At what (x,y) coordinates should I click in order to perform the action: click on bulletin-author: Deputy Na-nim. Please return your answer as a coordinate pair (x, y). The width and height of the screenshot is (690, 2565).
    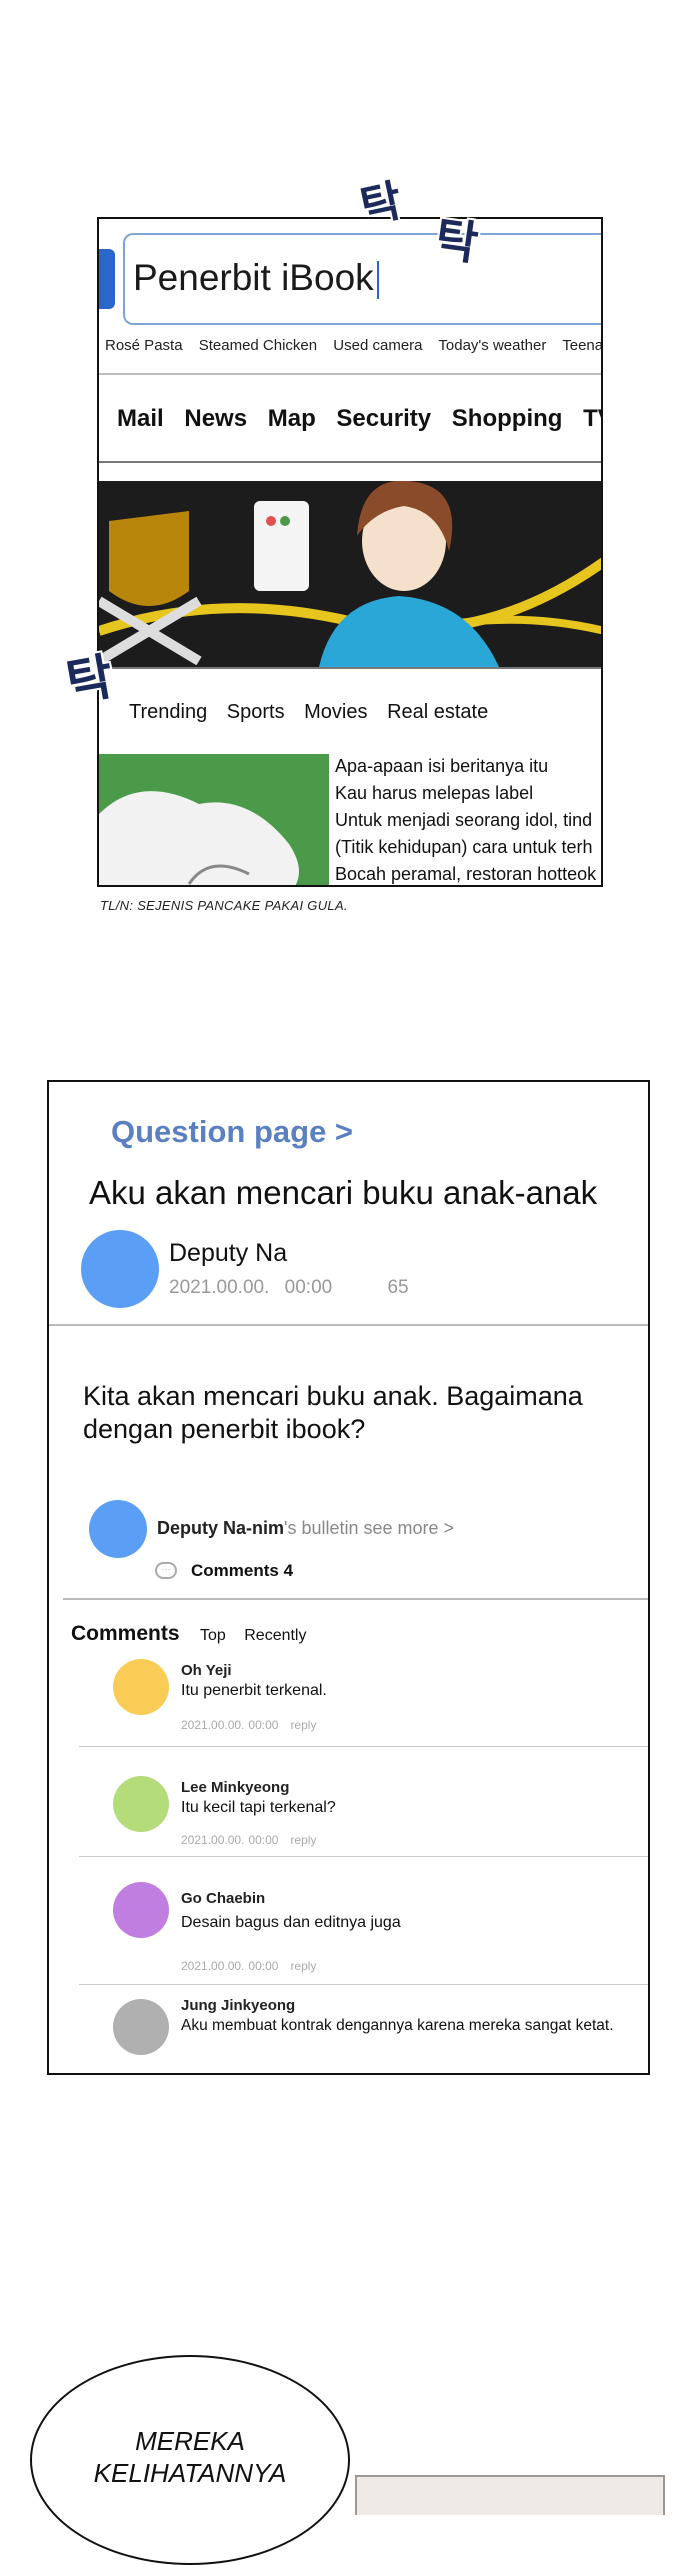
    Looking at the image, I should click on (221, 1528).